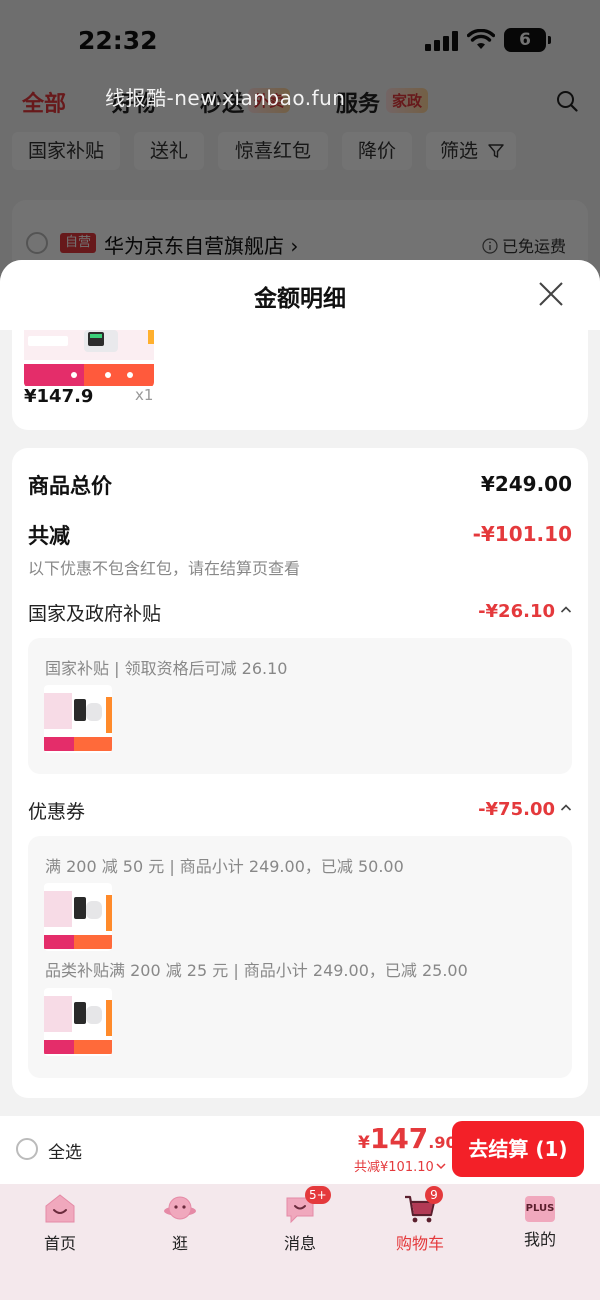  What do you see at coordinates (399, 1138) in the screenshot?
I see `price-integer: 147` at bounding box center [399, 1138].